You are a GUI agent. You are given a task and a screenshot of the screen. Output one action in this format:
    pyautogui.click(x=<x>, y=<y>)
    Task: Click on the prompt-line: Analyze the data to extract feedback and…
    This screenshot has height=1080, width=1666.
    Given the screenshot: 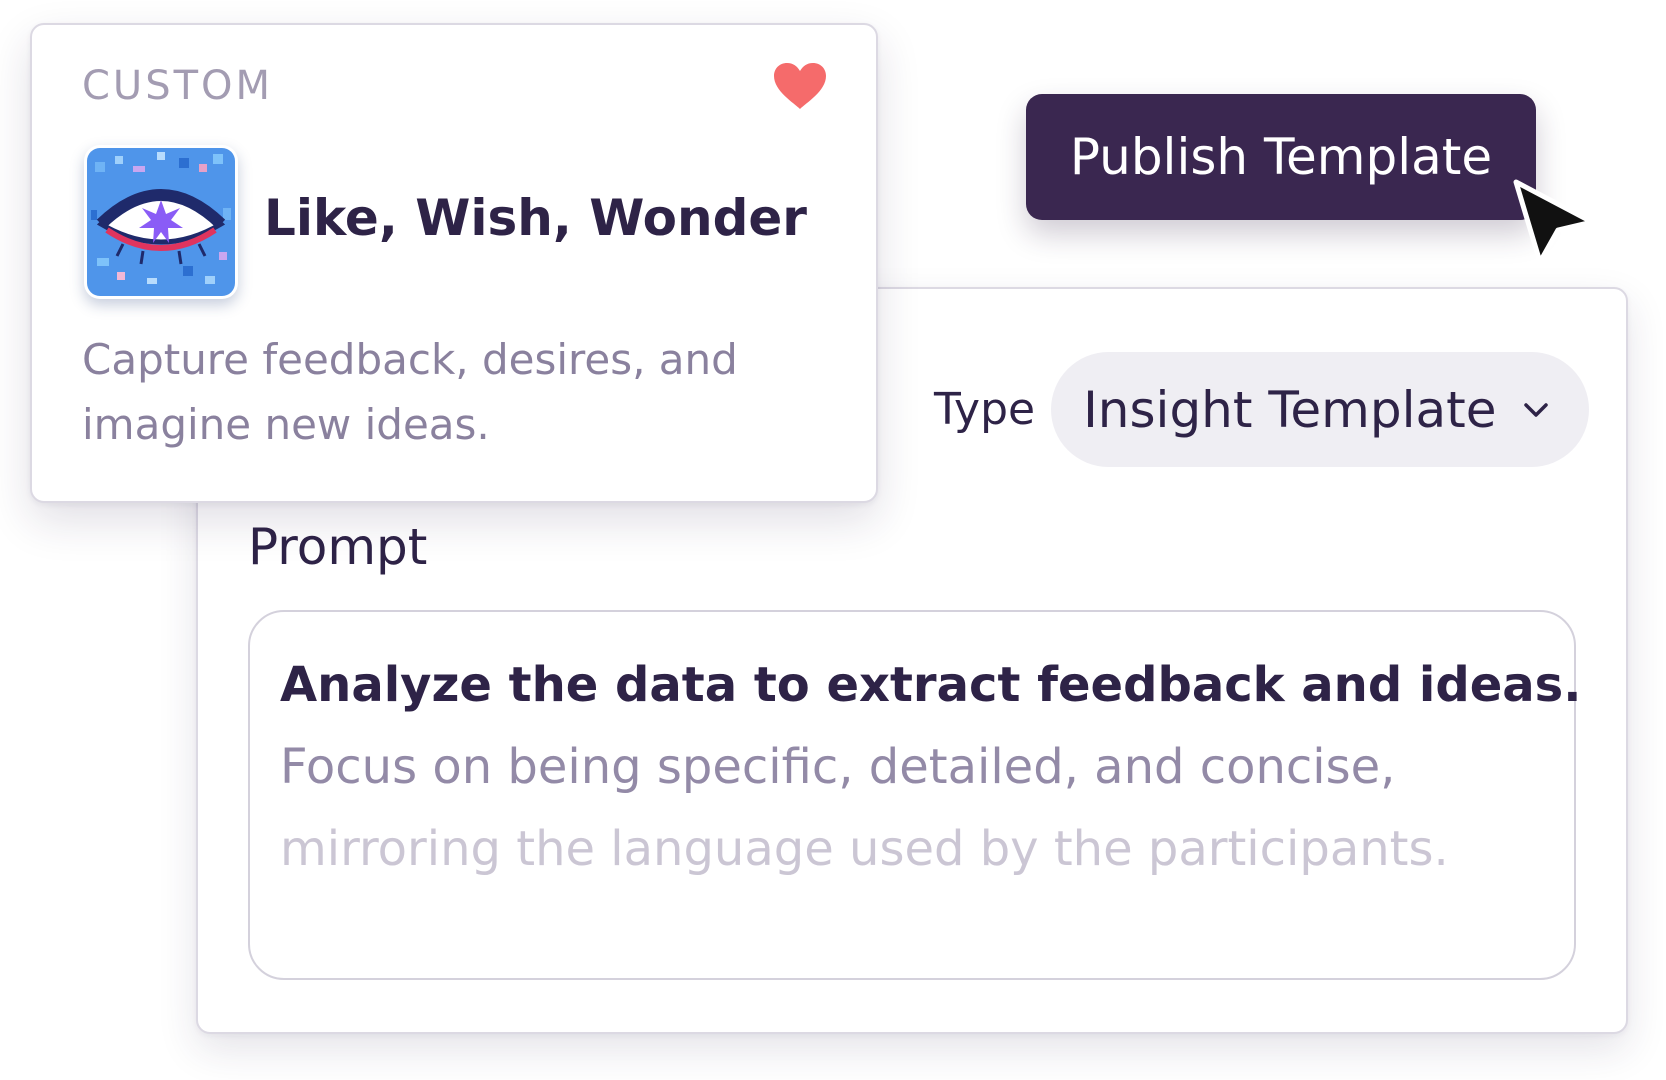 What is the action you would take?
    pyautogui.click(x=931, y=685)
    